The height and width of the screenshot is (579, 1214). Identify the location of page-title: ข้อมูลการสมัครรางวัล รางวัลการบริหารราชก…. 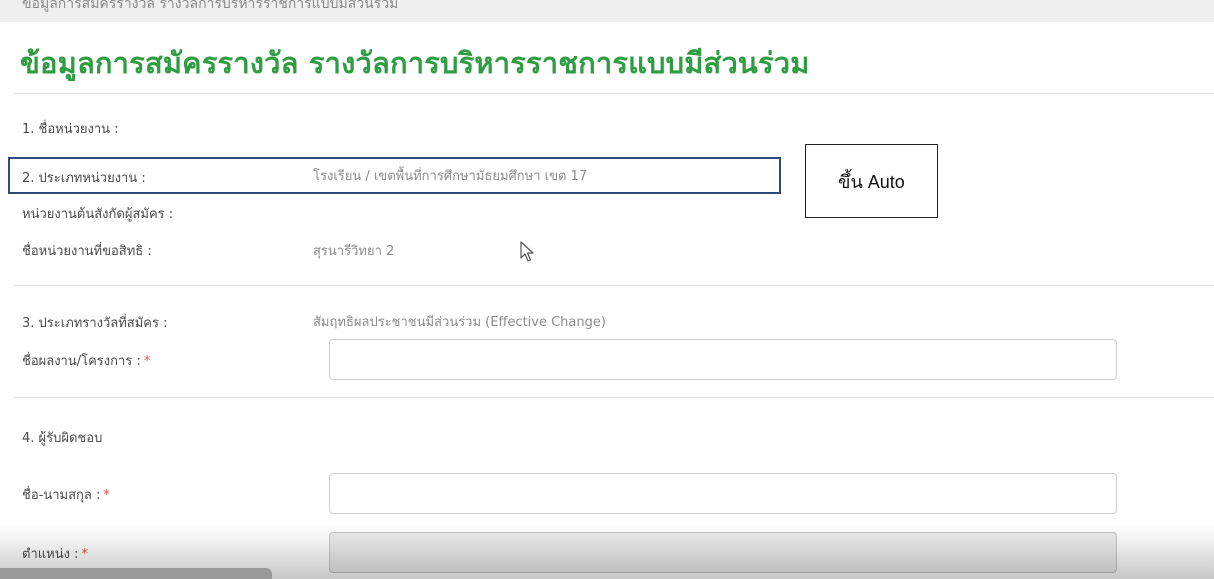
(415, 63).